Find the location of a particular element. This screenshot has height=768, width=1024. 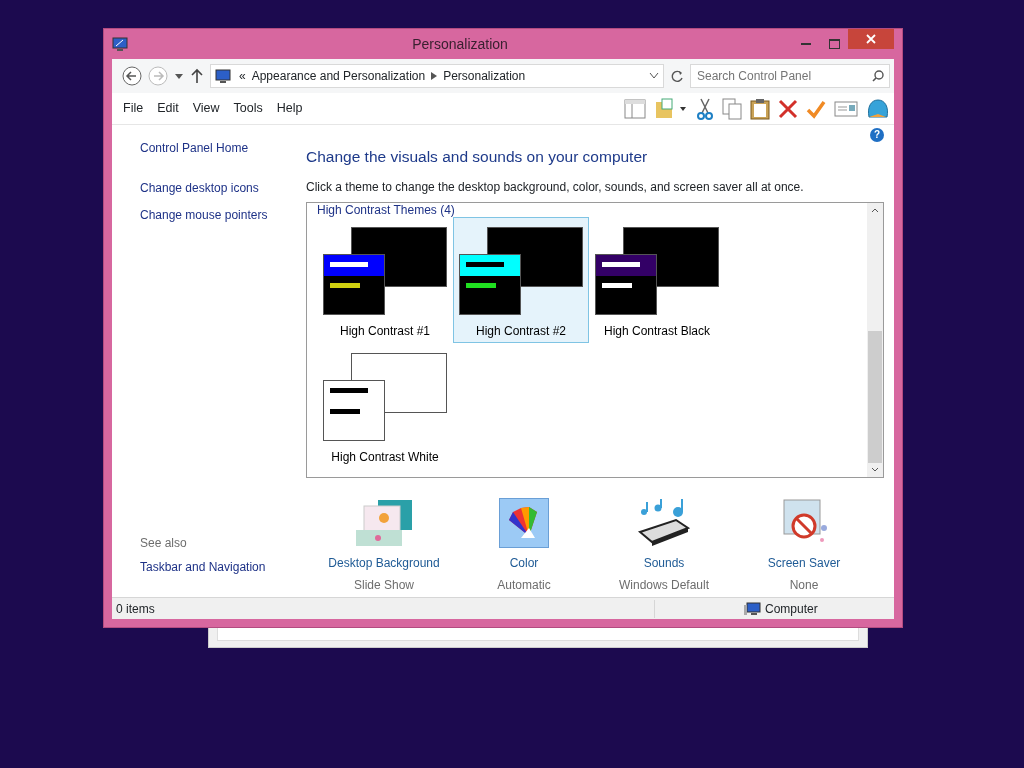

setting-link: Sounds is located at coordinates (664, 563).